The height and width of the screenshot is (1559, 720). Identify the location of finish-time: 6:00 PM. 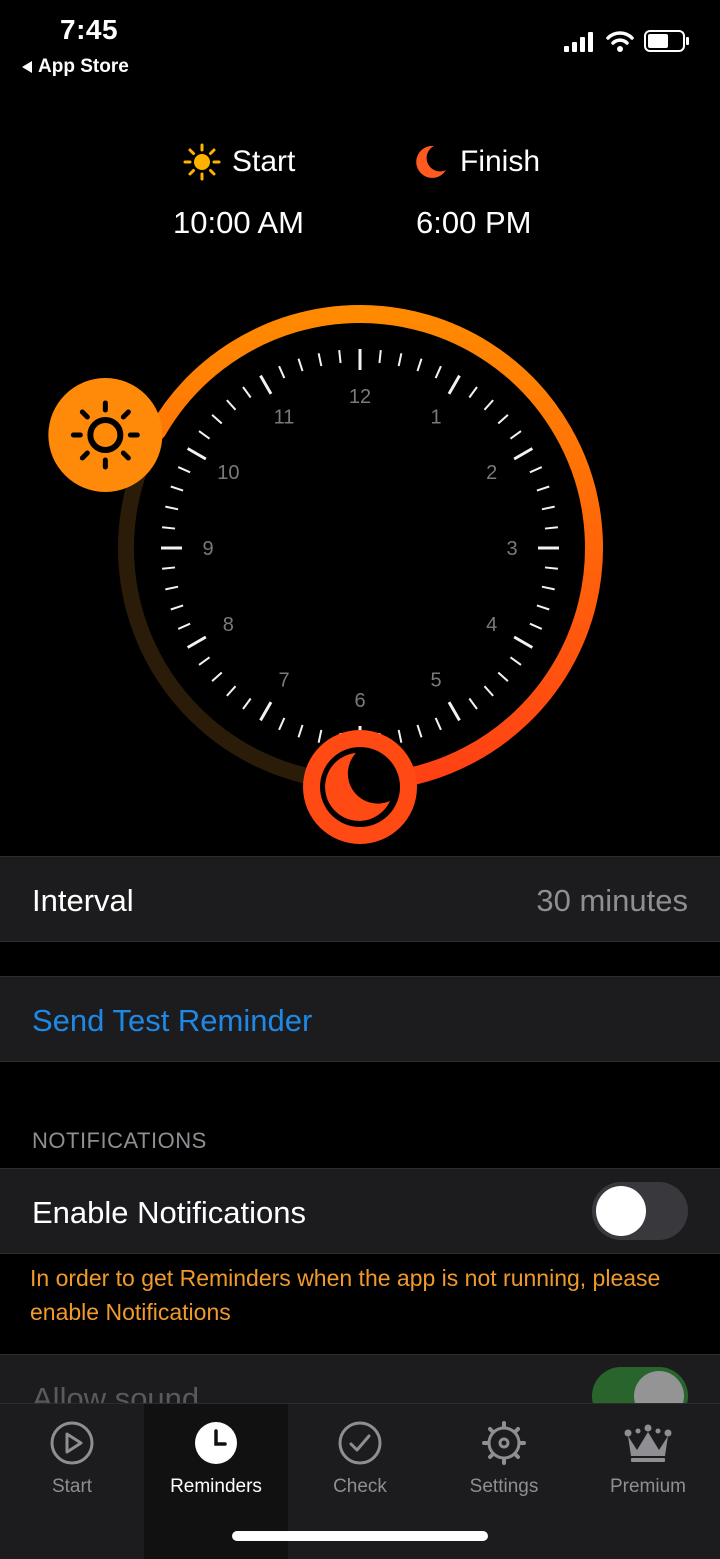
(473, 223).